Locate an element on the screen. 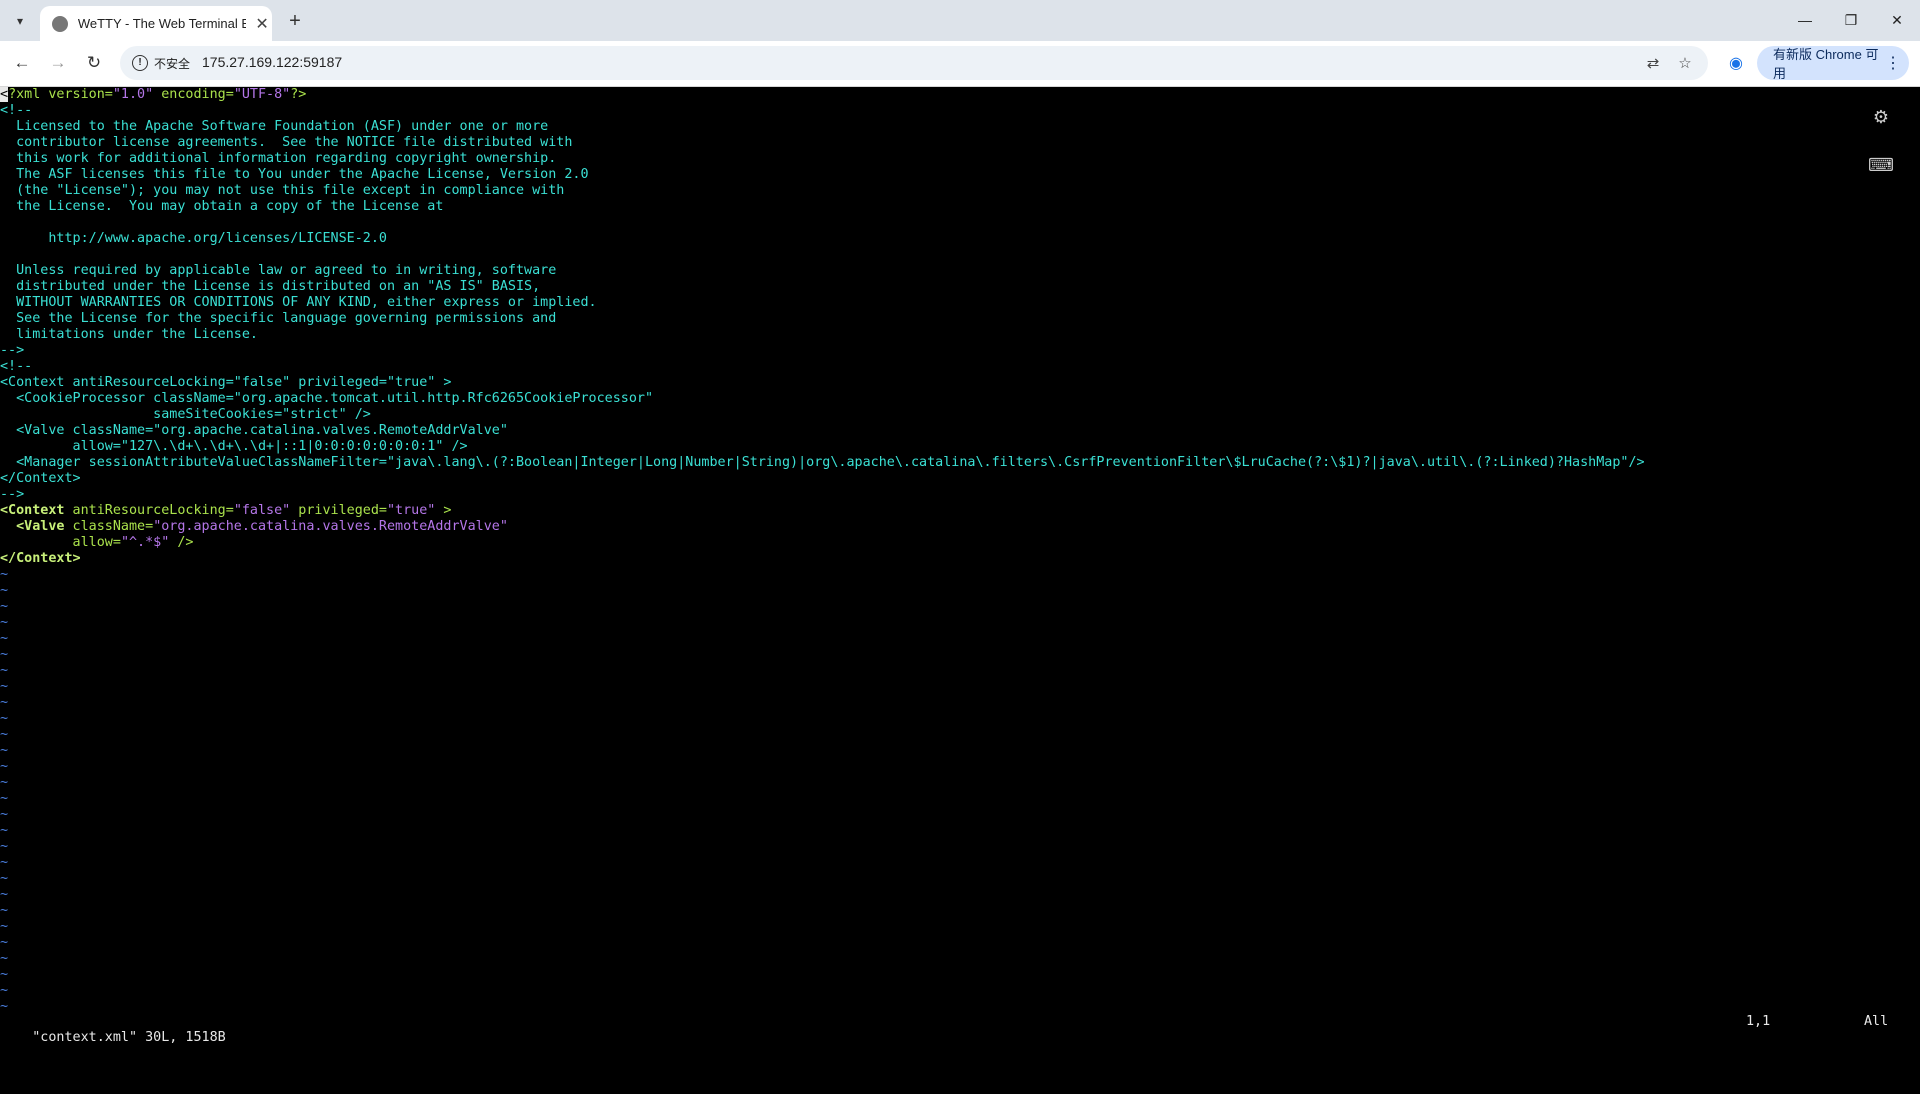 Image resolution: width=1920 pixels, height=1094 pixels. chrome-update-button: 有新版 Chrome 可用 ⋮ is located at coordinates (1833, 63).